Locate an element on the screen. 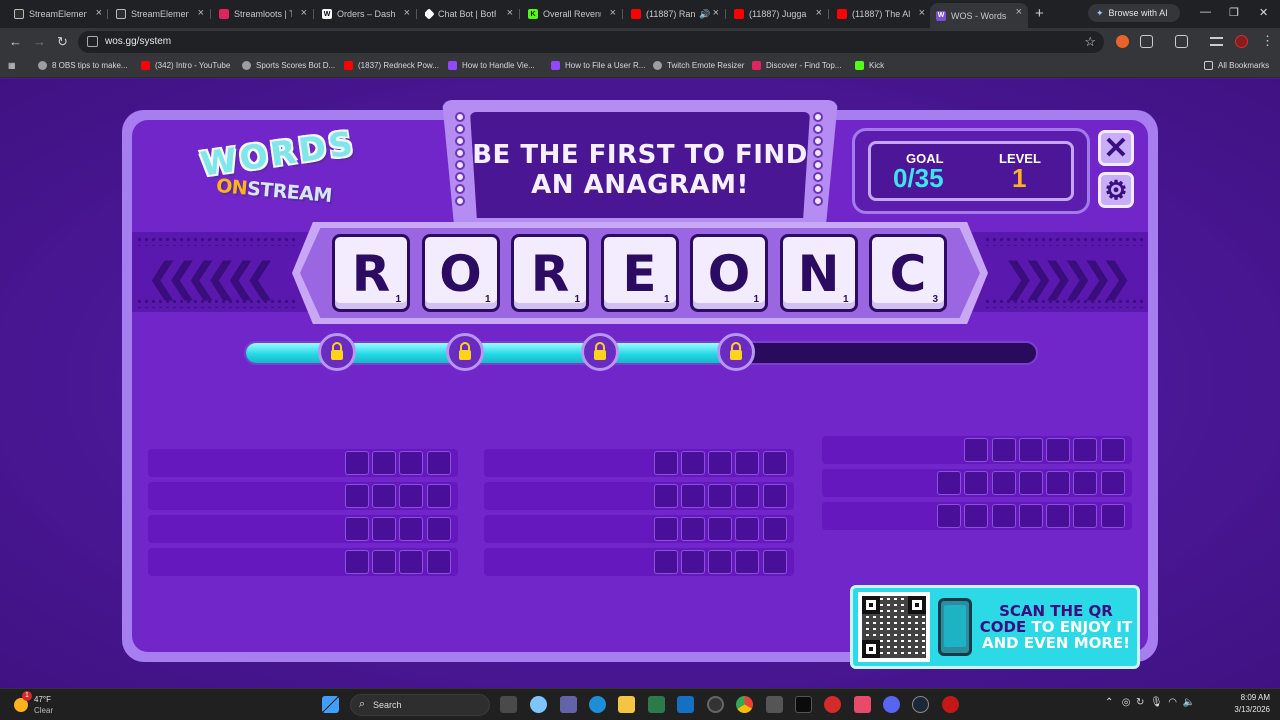 The width and height of the screenshot is (1280, 720). browser-tab: K Overall Revenue × is located at coordinates (572, 14).